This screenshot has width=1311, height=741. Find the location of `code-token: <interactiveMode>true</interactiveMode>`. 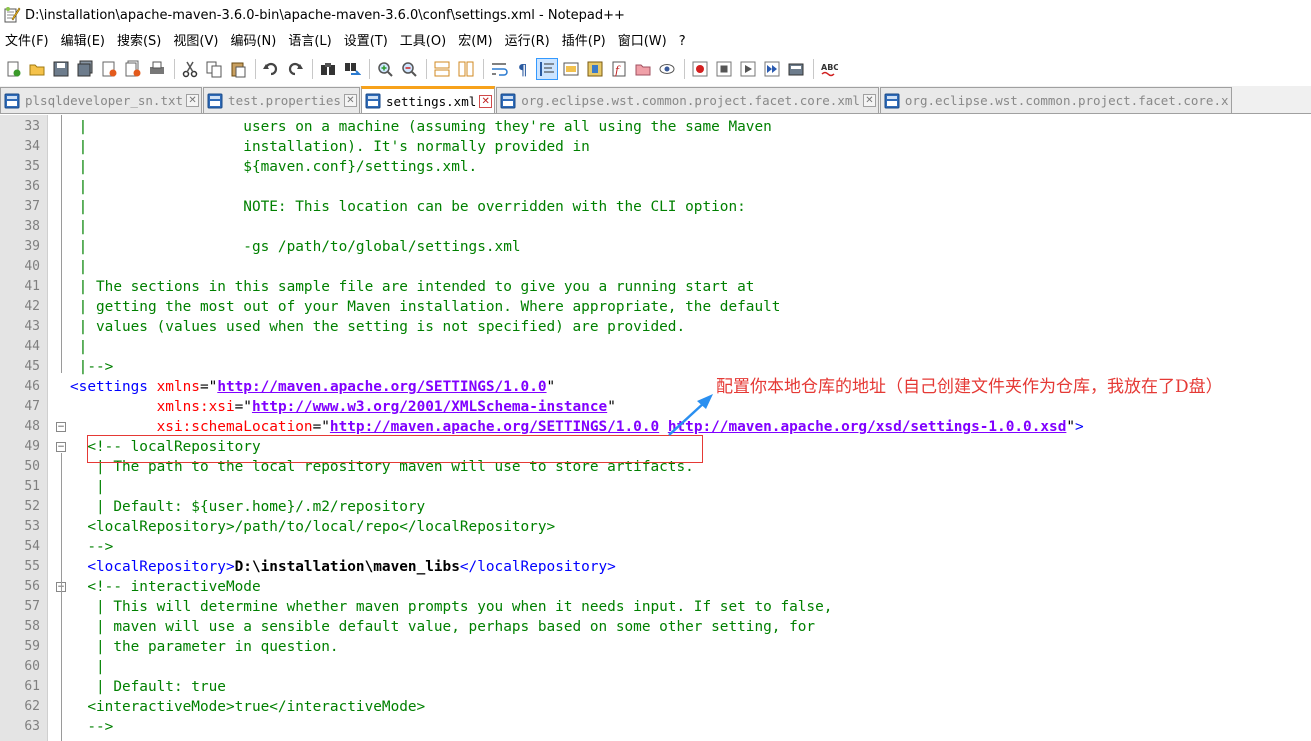

code-token: <interactiveMode>true</interactiveMode> is located at coordinates (248, 707).